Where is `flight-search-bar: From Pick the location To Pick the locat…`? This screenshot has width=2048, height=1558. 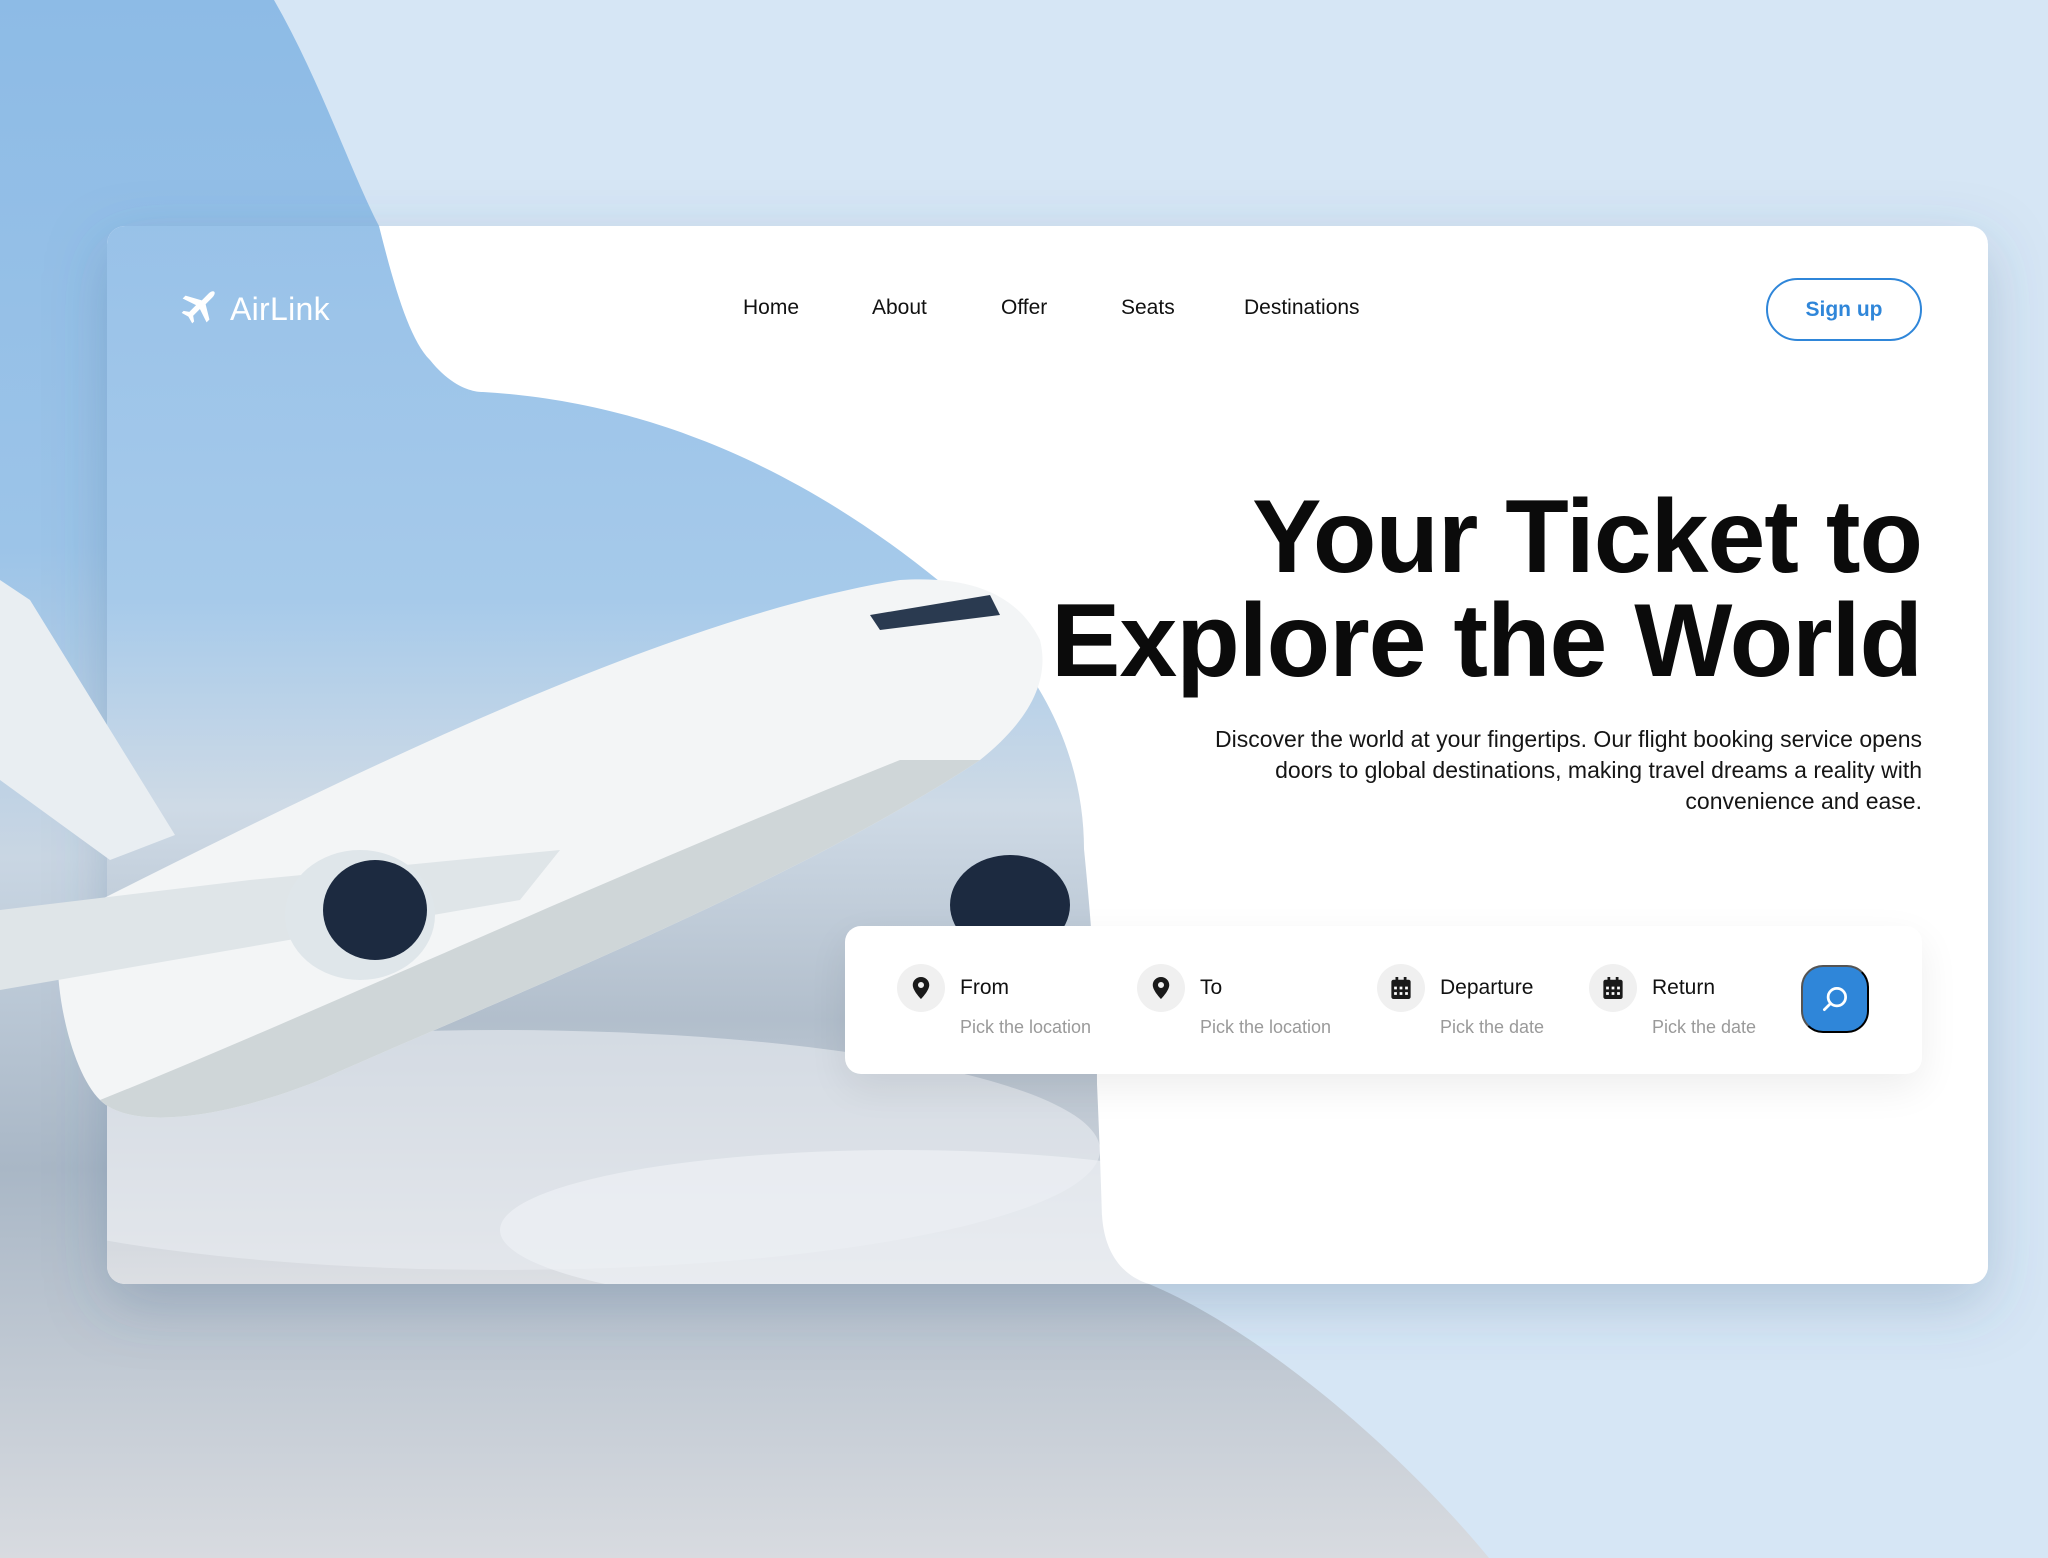 flight-search-bar: From Pick the location To Pick the locat… is located at coordinates (1383, 1000).